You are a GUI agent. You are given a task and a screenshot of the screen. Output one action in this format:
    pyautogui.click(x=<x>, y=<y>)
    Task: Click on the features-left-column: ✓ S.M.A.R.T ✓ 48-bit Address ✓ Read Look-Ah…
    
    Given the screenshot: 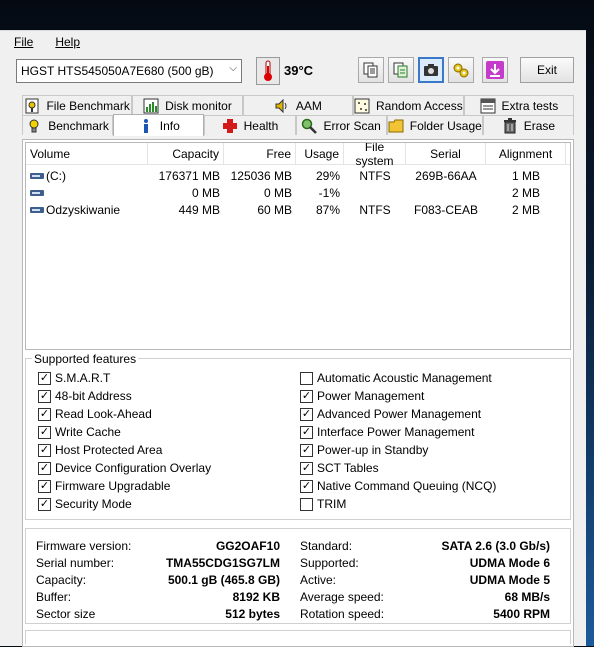 What is the action you would take?
    pyautogui.click(x=124, y=441)
    